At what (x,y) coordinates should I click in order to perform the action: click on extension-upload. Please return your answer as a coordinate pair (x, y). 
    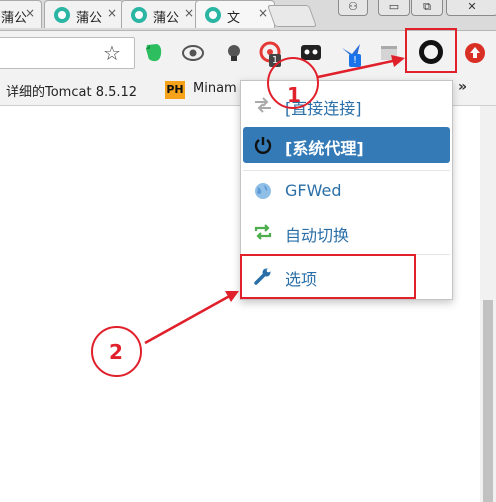
    Looking at the image, I should click on (475, 53).